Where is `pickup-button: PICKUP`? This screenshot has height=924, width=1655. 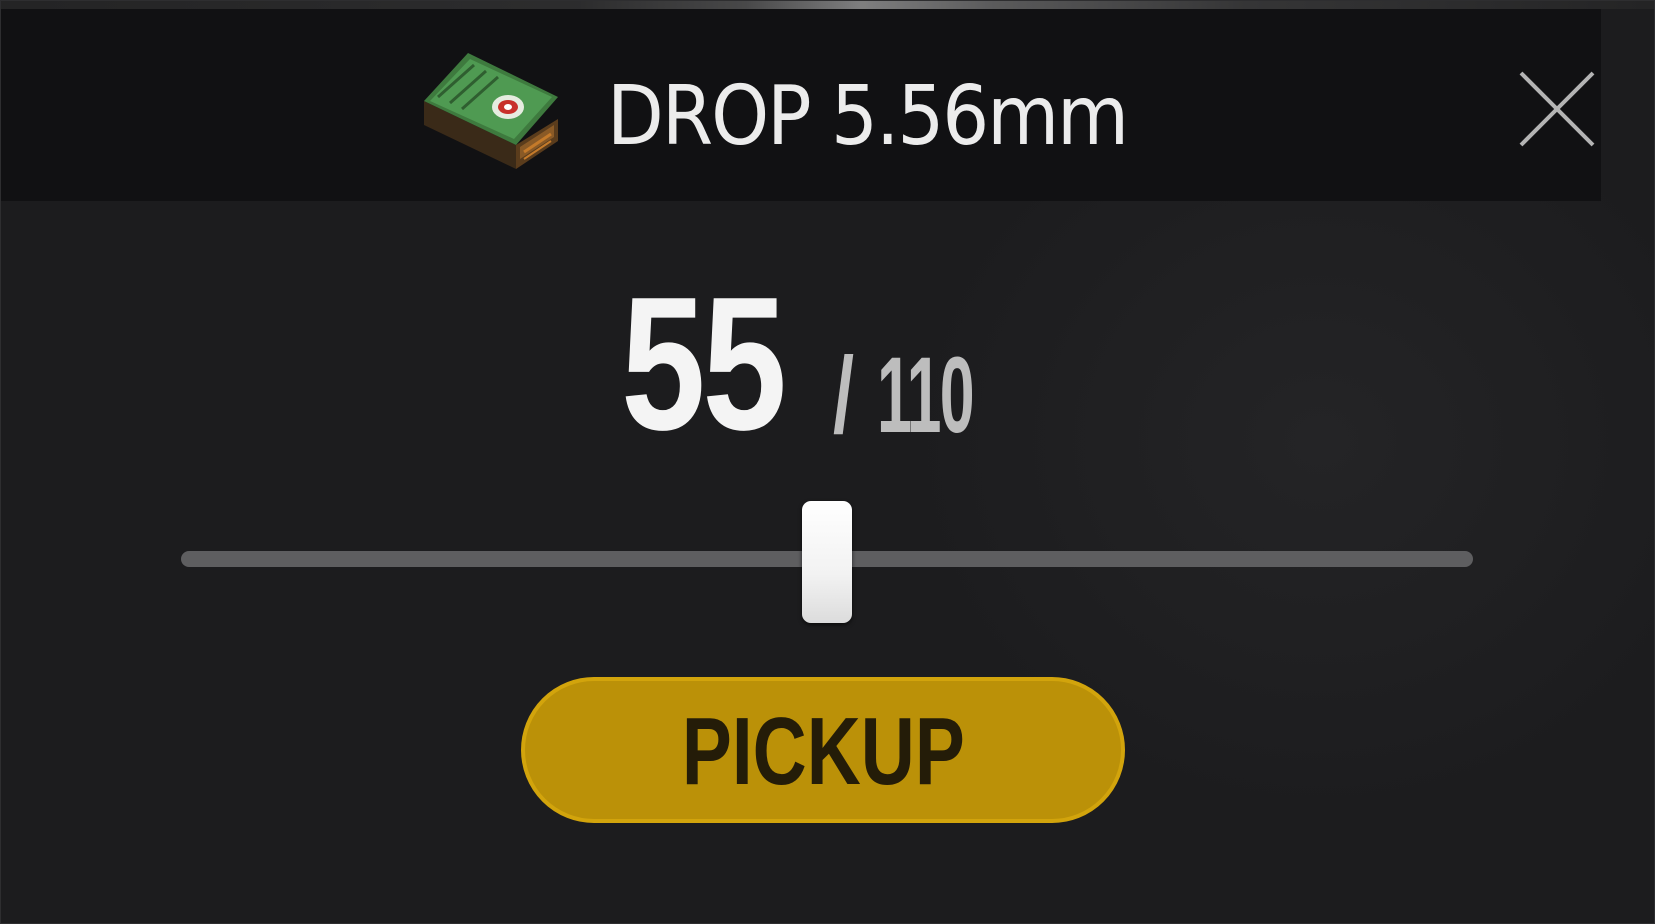
pickup-button: PICKUP is located at coordinates (823, 750).